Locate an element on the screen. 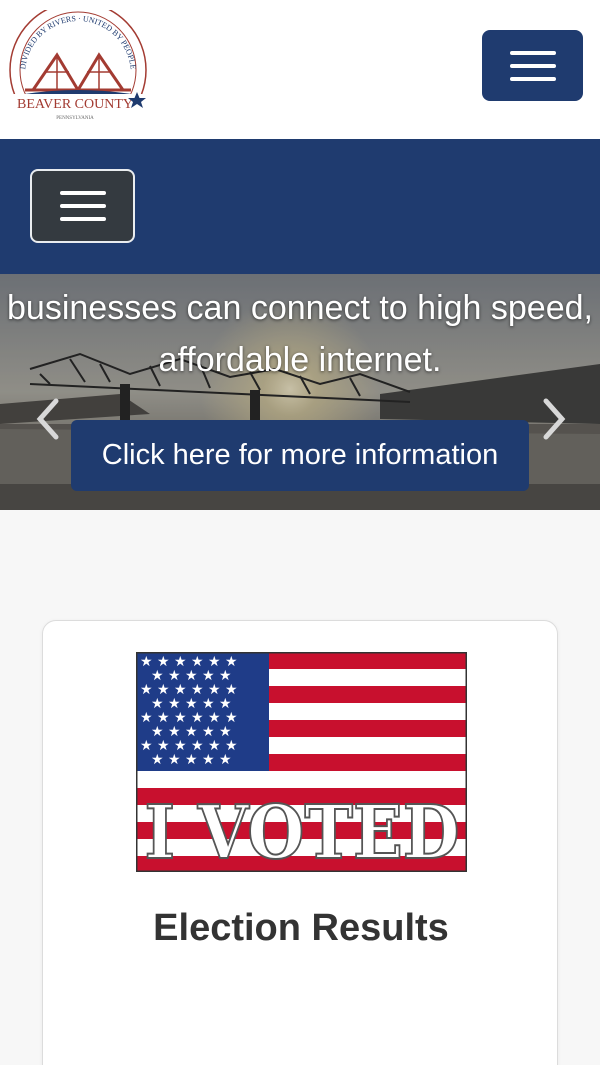 The width and height of the screenshot is (600, 1065). carousel-prev-button is located at coordinates (47, 419).